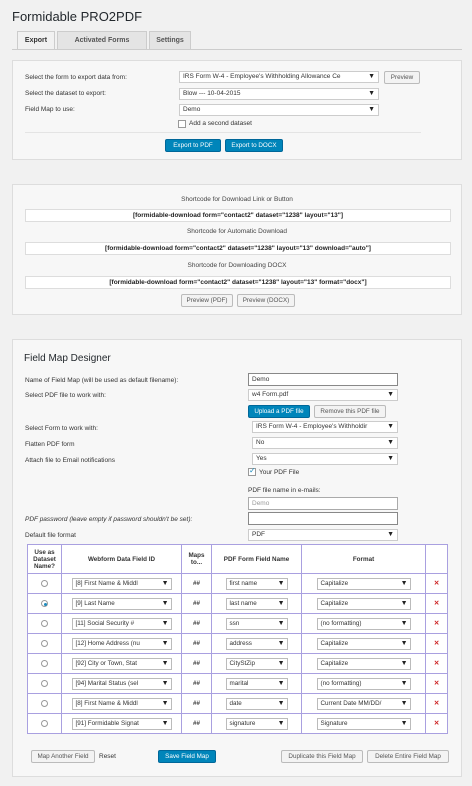 This screenshot has width=472, height=786. I want to click on preview-button: Preview, so click(402, 77).